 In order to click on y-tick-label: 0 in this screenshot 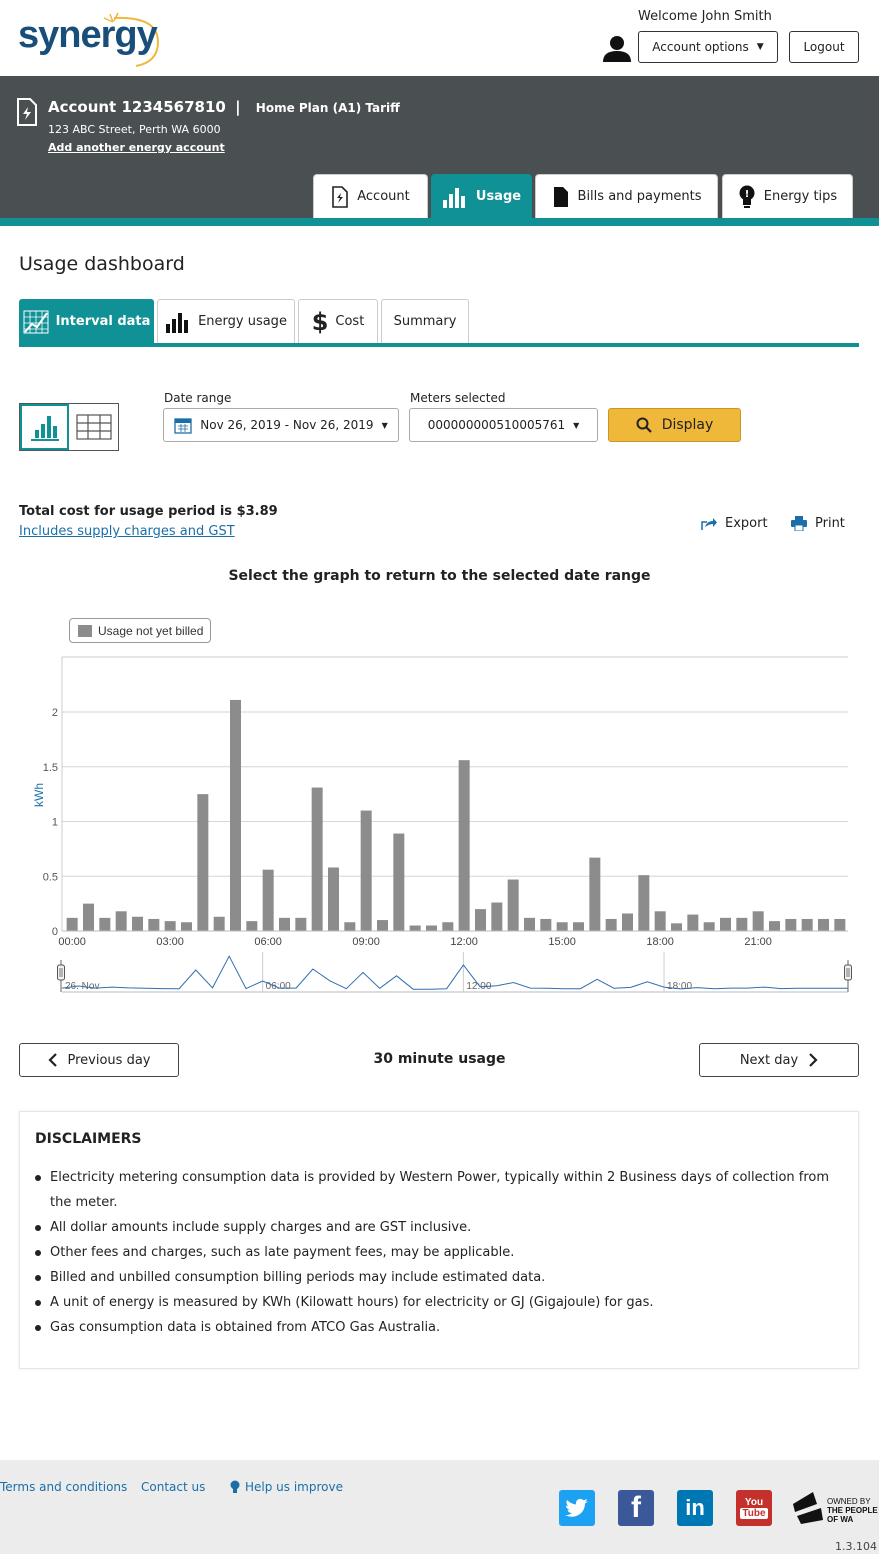, I will do `click(55, 932)`.